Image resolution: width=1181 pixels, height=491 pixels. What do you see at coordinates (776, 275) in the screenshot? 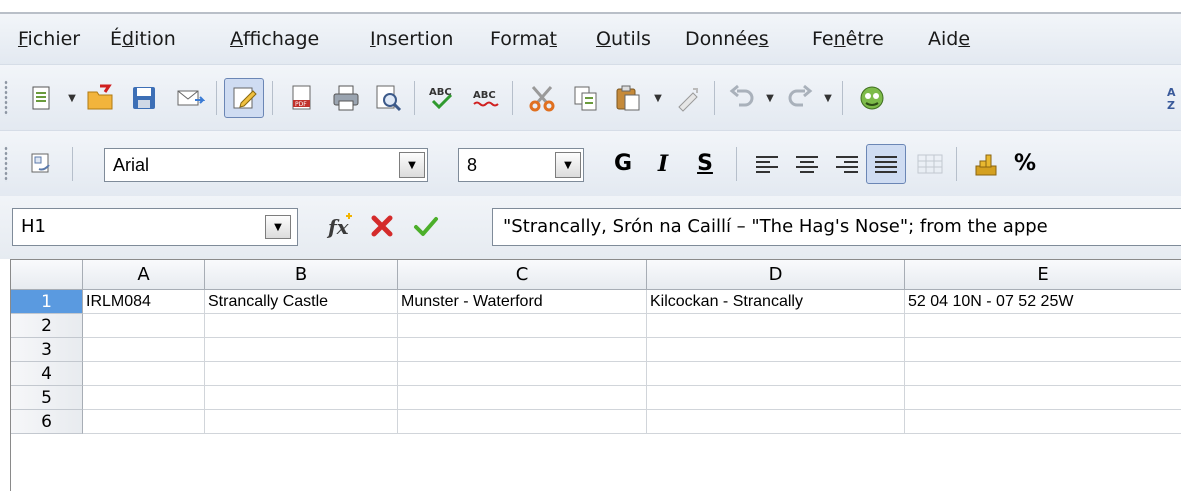
I see `column-header-d: D` at bounding box center [776, 275].